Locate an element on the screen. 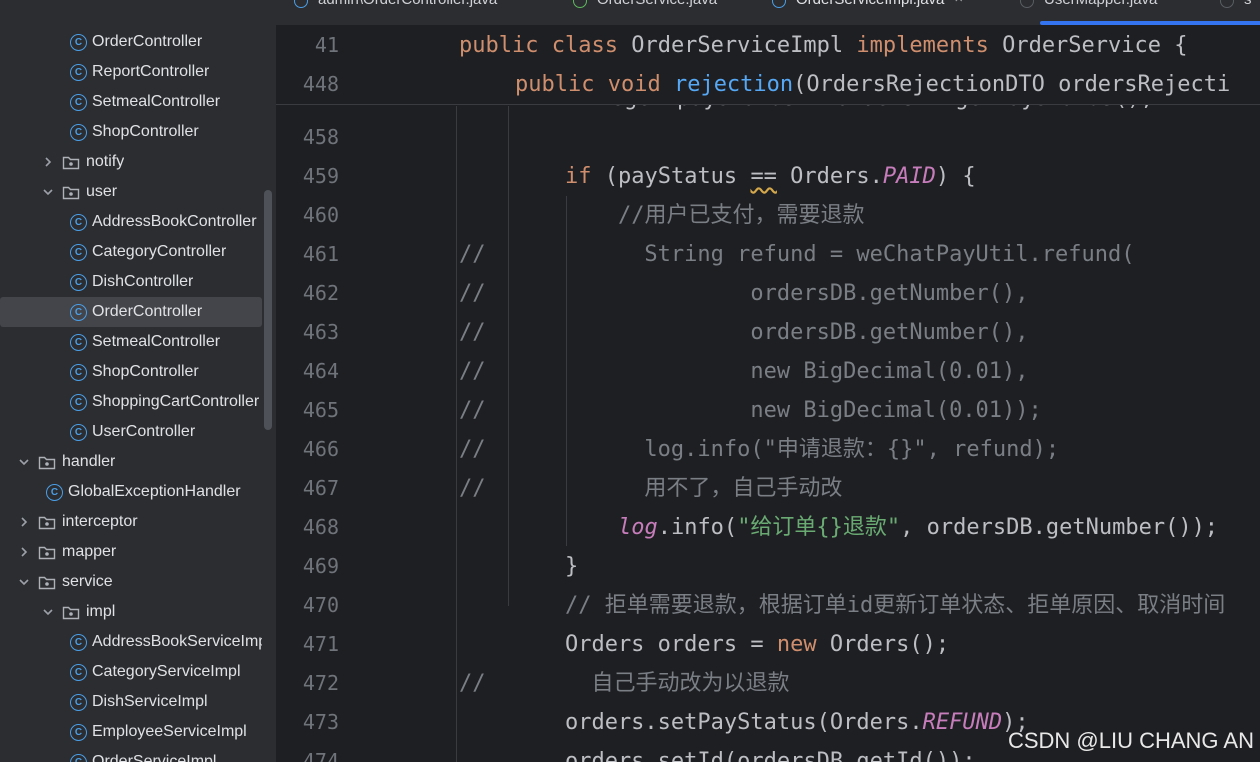 The image size is (1260, 762). line-number: 466 is located at coordinates (320, 449).